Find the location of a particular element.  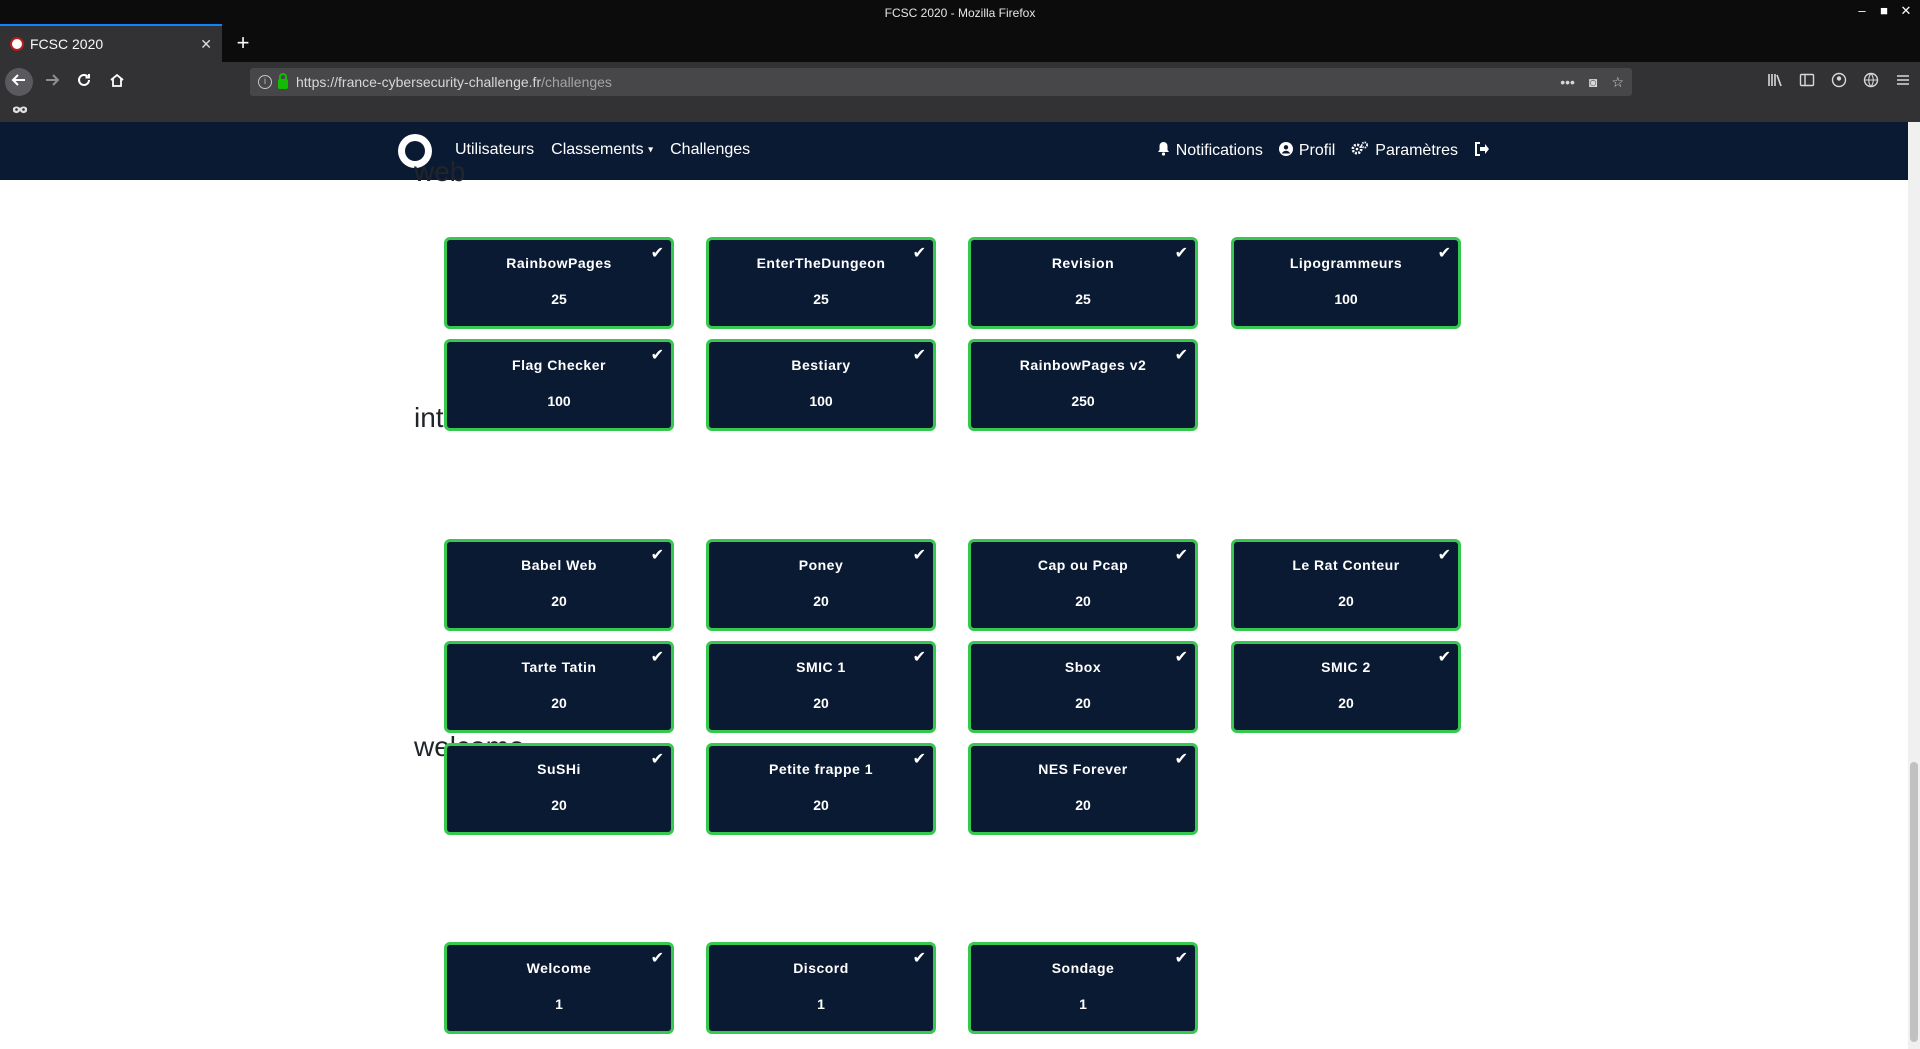

info-icon: i is located at coordinates (265, 82).